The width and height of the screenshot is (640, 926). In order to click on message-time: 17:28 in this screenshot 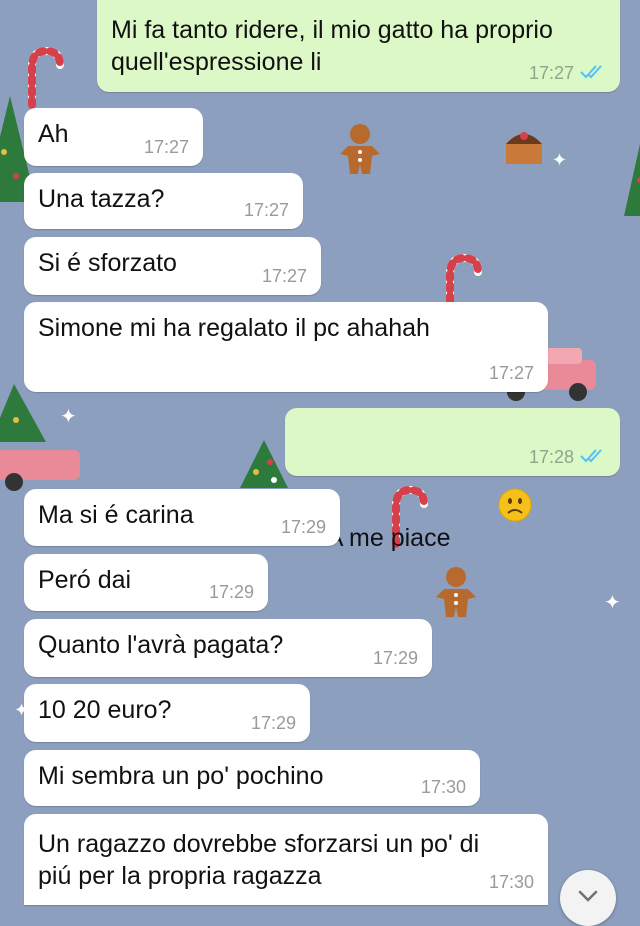, I will do `click(551, 457)`.